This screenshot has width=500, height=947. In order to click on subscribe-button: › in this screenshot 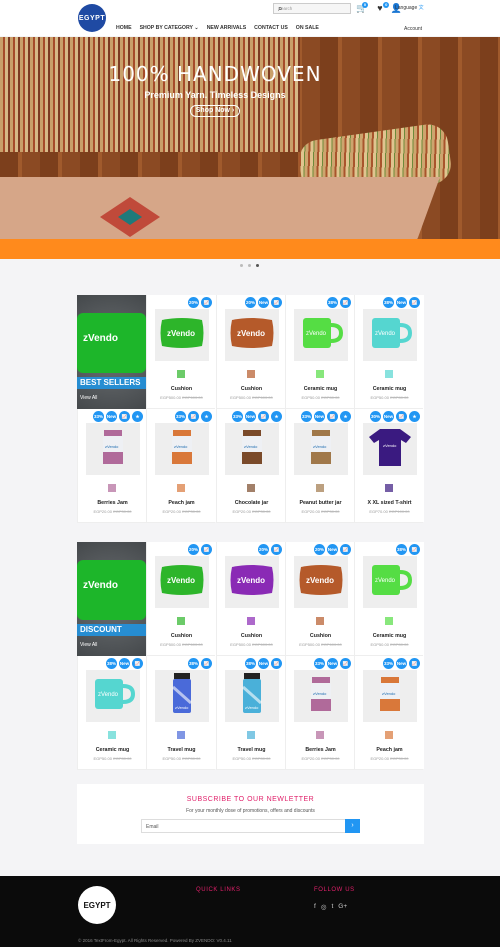, I will do `click(352, 826)`.